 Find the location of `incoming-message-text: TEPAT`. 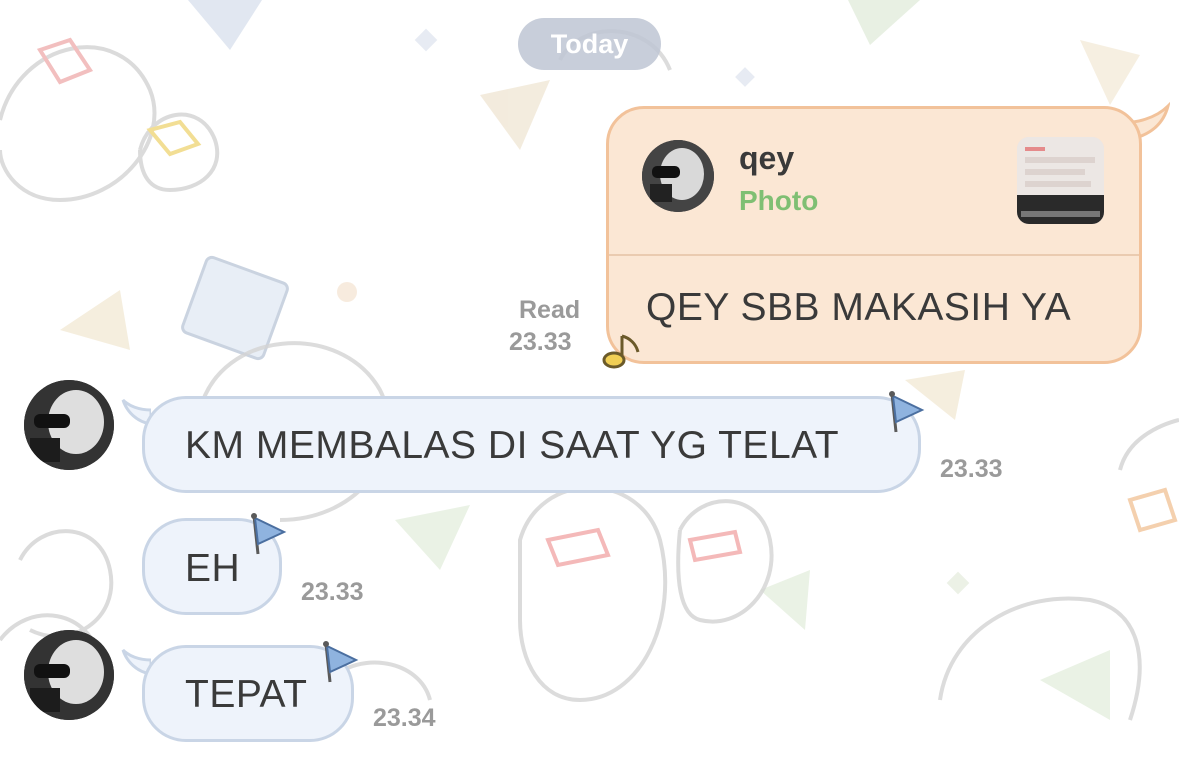

incoming-message-text: TEPAT is located at coordinates (246, 694).